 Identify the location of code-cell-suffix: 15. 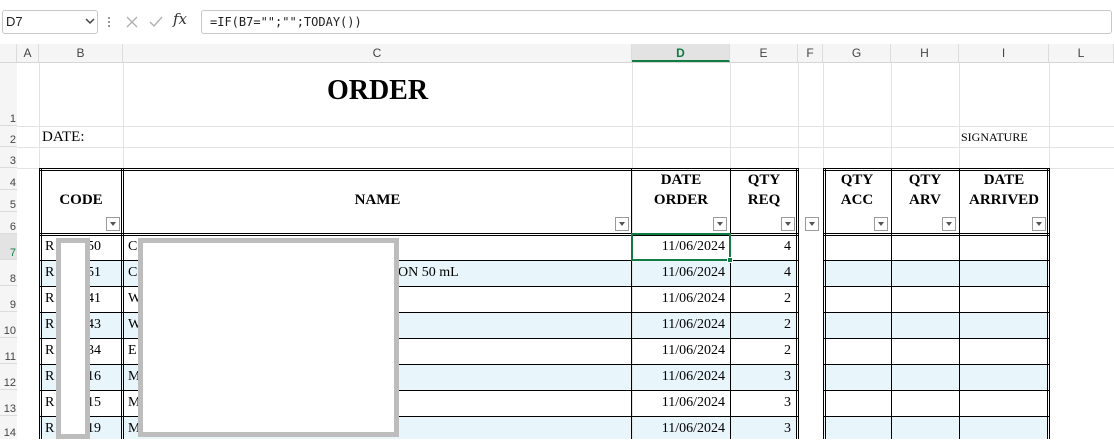
(102, 403).